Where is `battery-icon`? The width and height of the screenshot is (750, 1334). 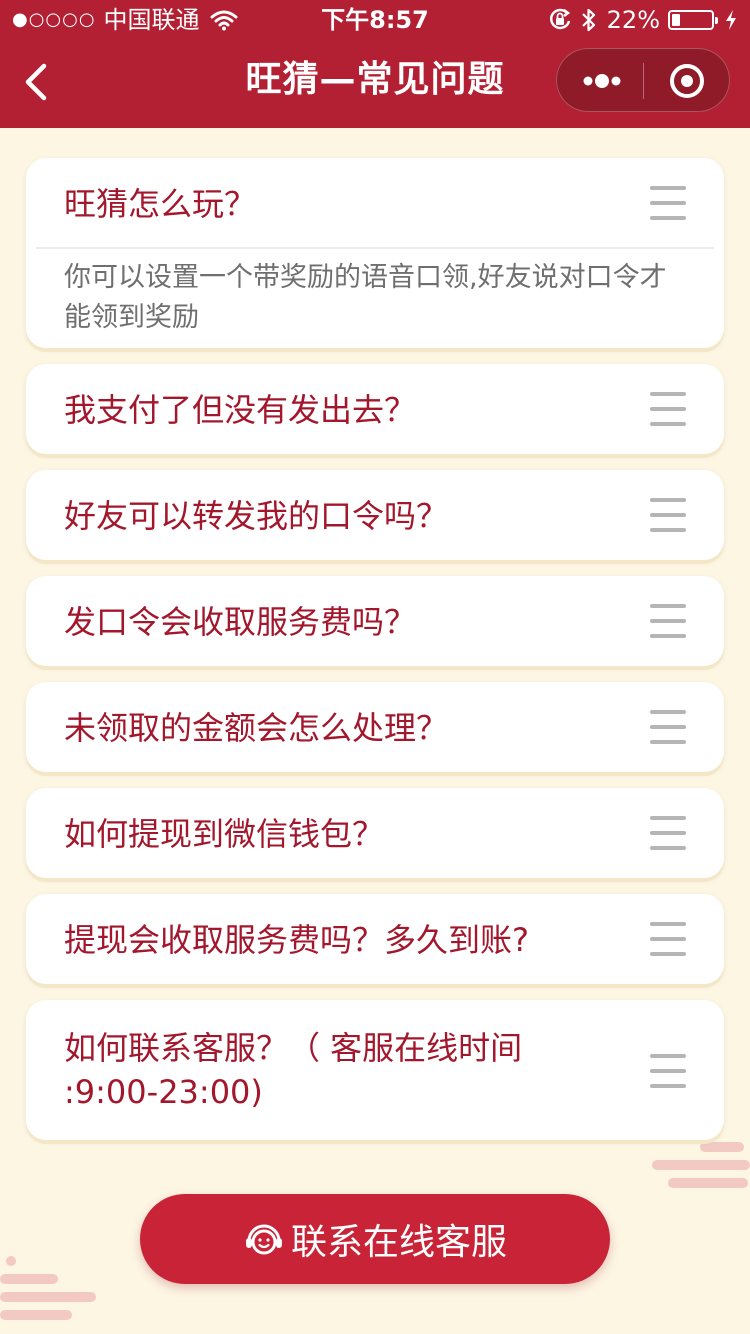
battery-icon is located at coordinates (693, 20).